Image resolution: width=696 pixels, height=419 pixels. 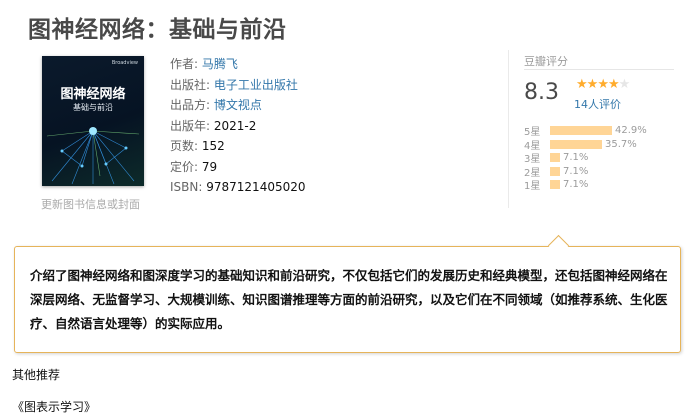 I want to click on rating-bar-row: 3星 7.1%, so click(x=585, y=158).